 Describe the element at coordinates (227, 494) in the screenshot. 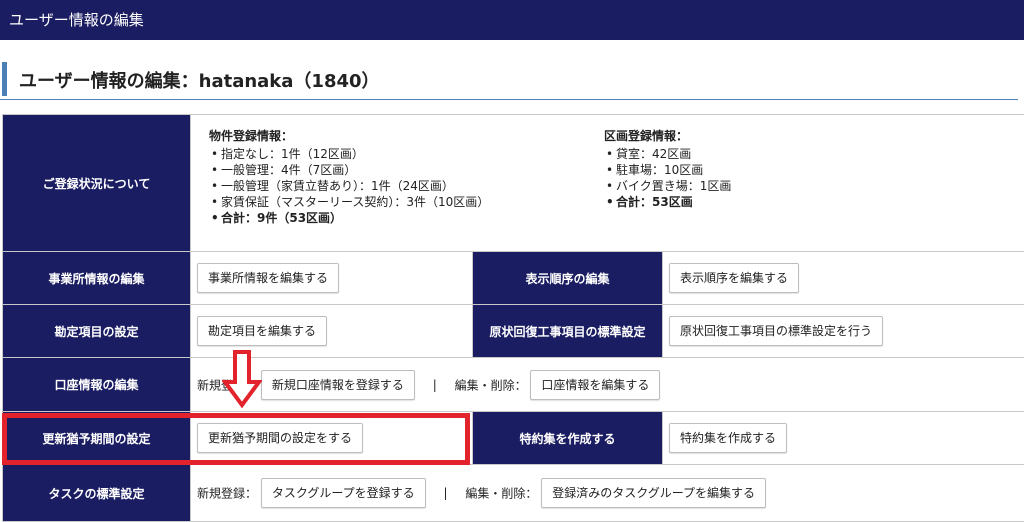

I see `task-new-label: 新規登録：` at that location.